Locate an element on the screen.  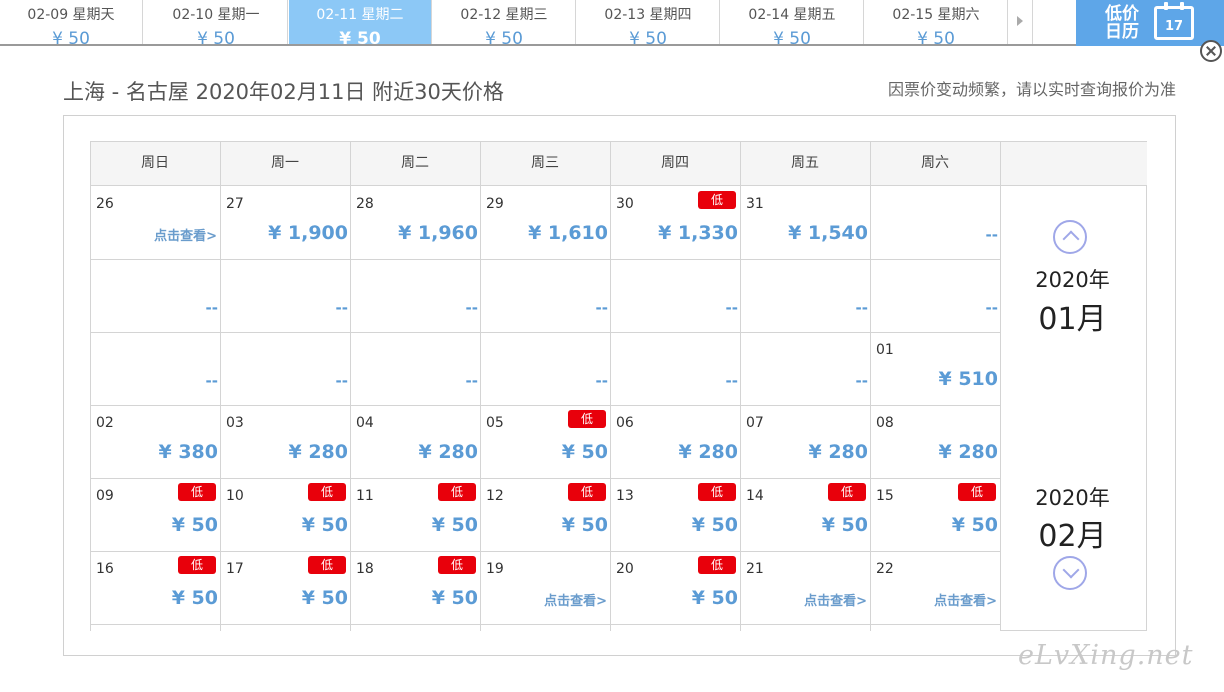
date-tab-4: 02-13 星期四 ¥ 50 is located at coordinates (648, 22).